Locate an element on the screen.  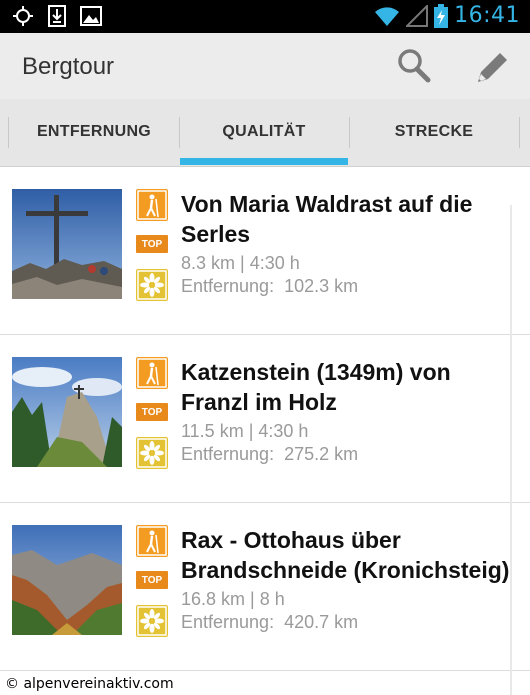
wifi-icon is located at coordinates (387, 16).